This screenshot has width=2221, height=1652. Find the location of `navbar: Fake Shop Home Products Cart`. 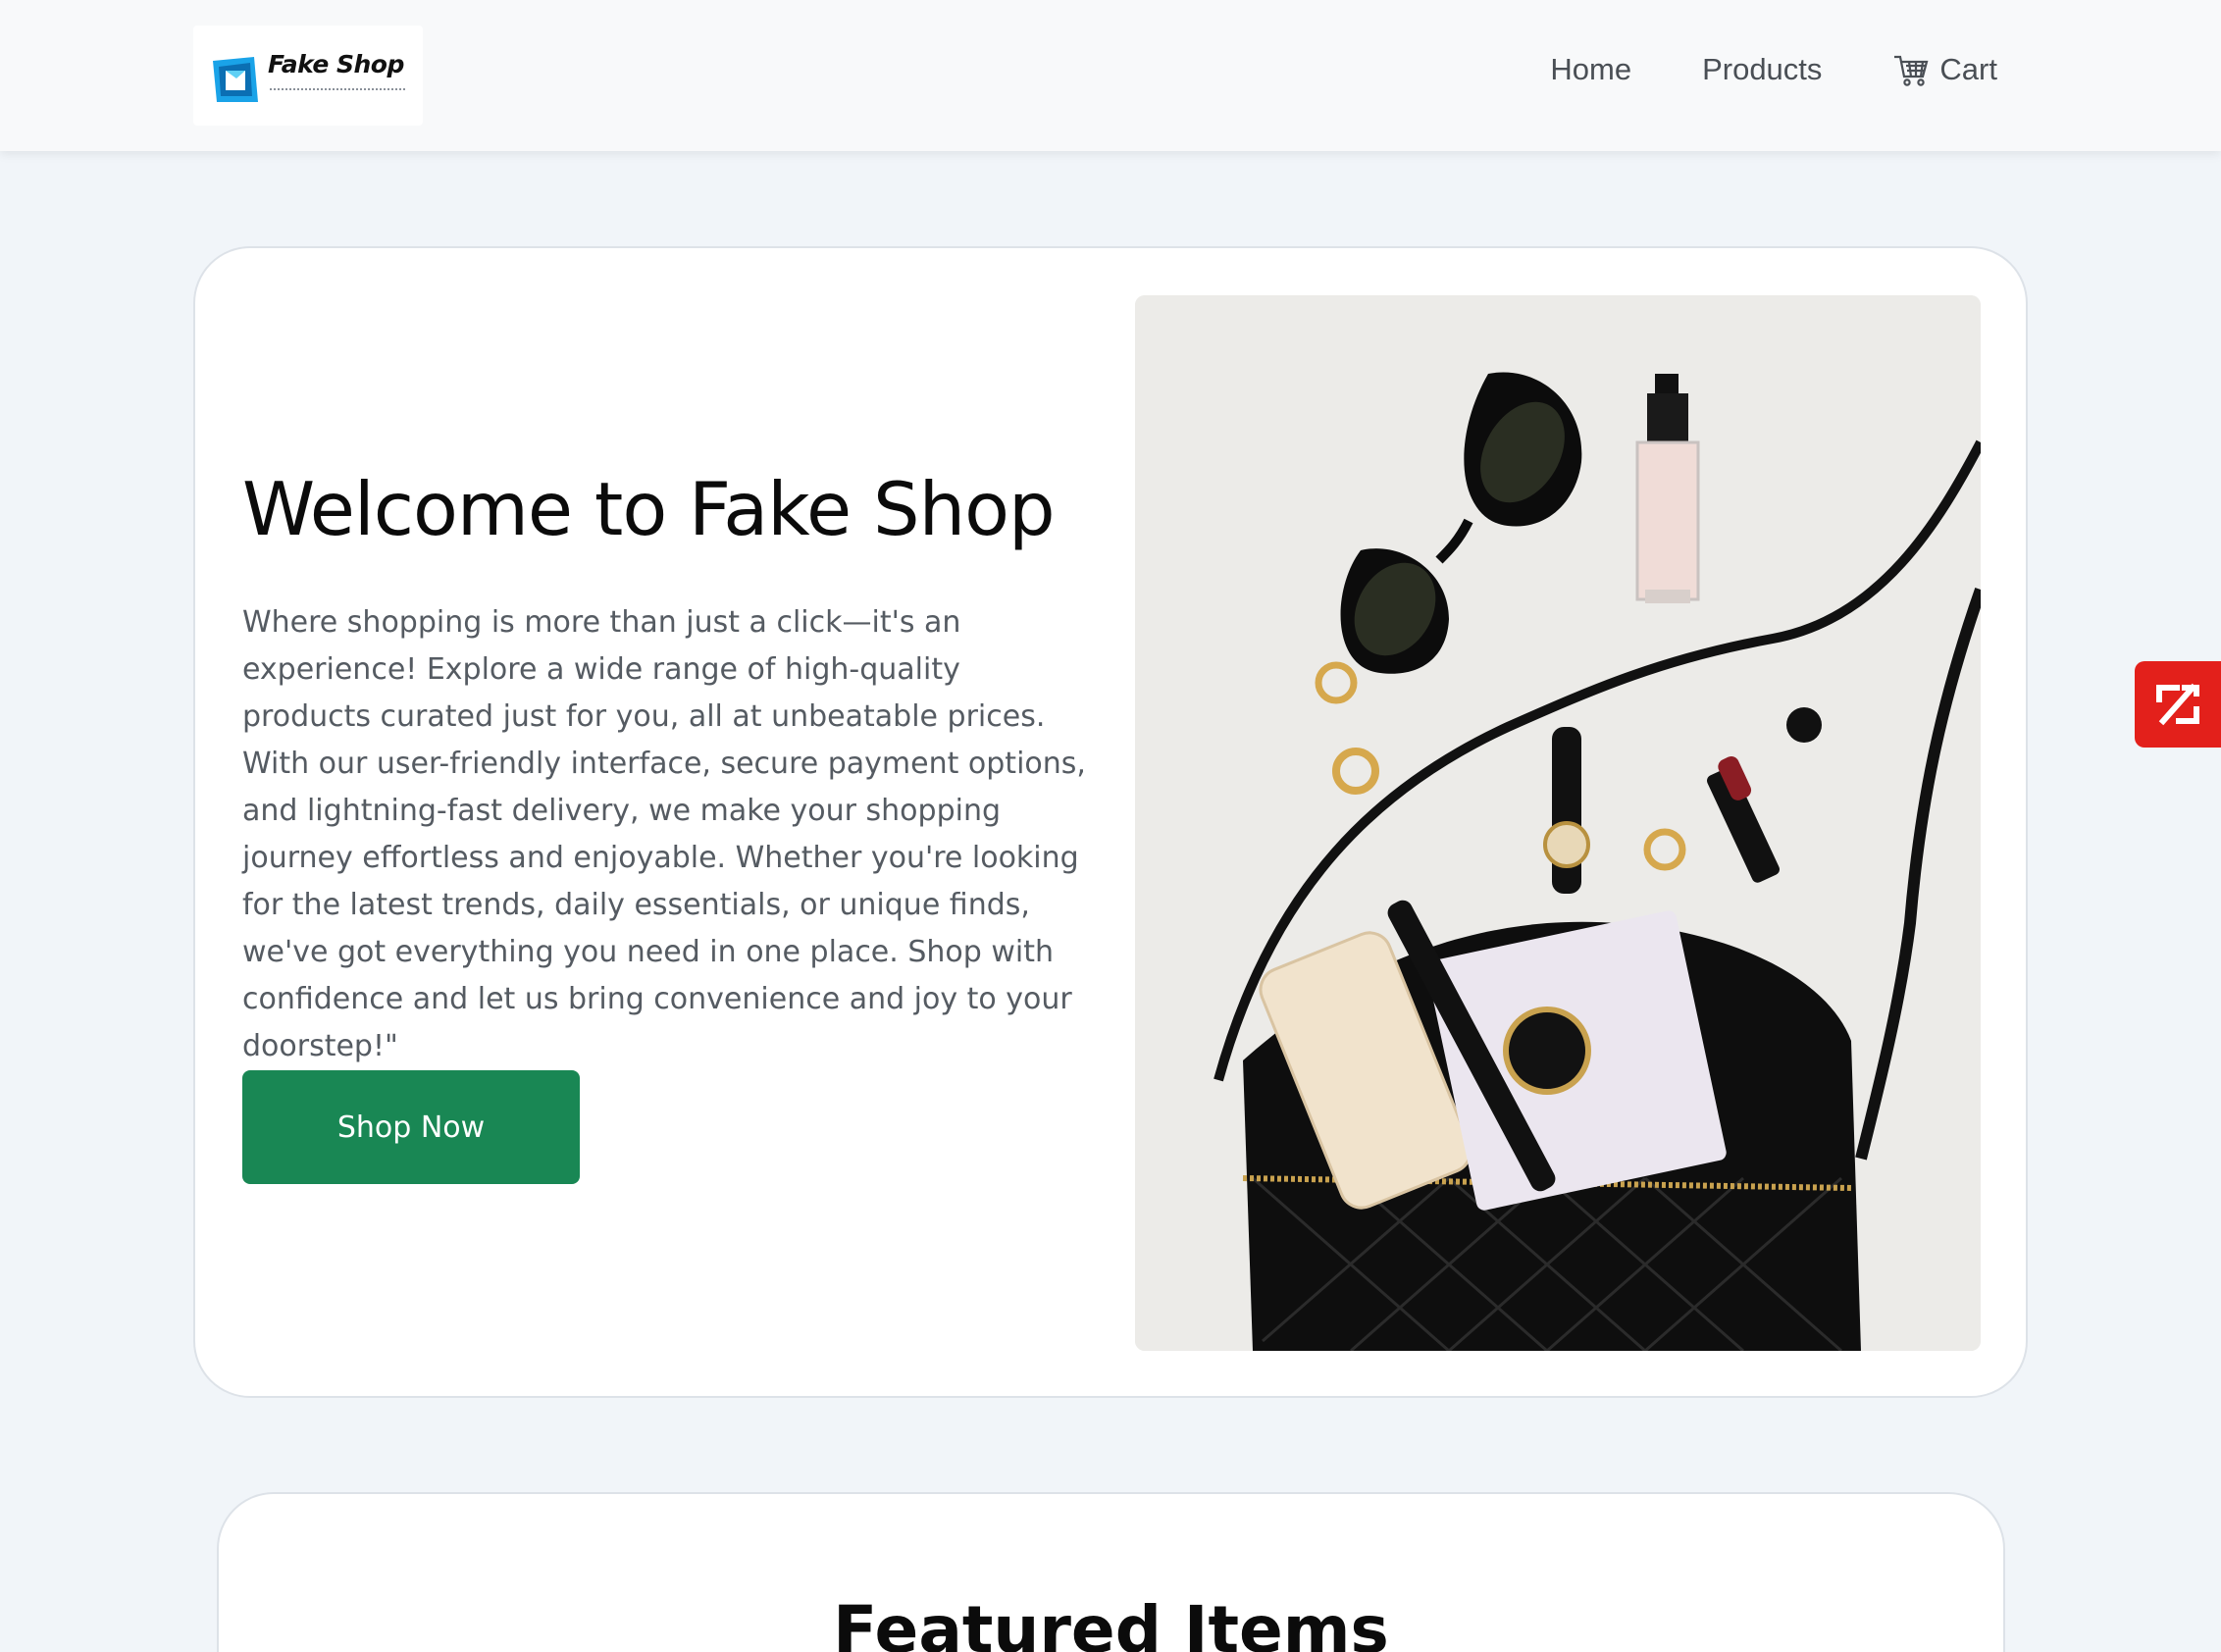

navbar: Fake Shop Home Products Cart is located at coordinates (1111, 76).